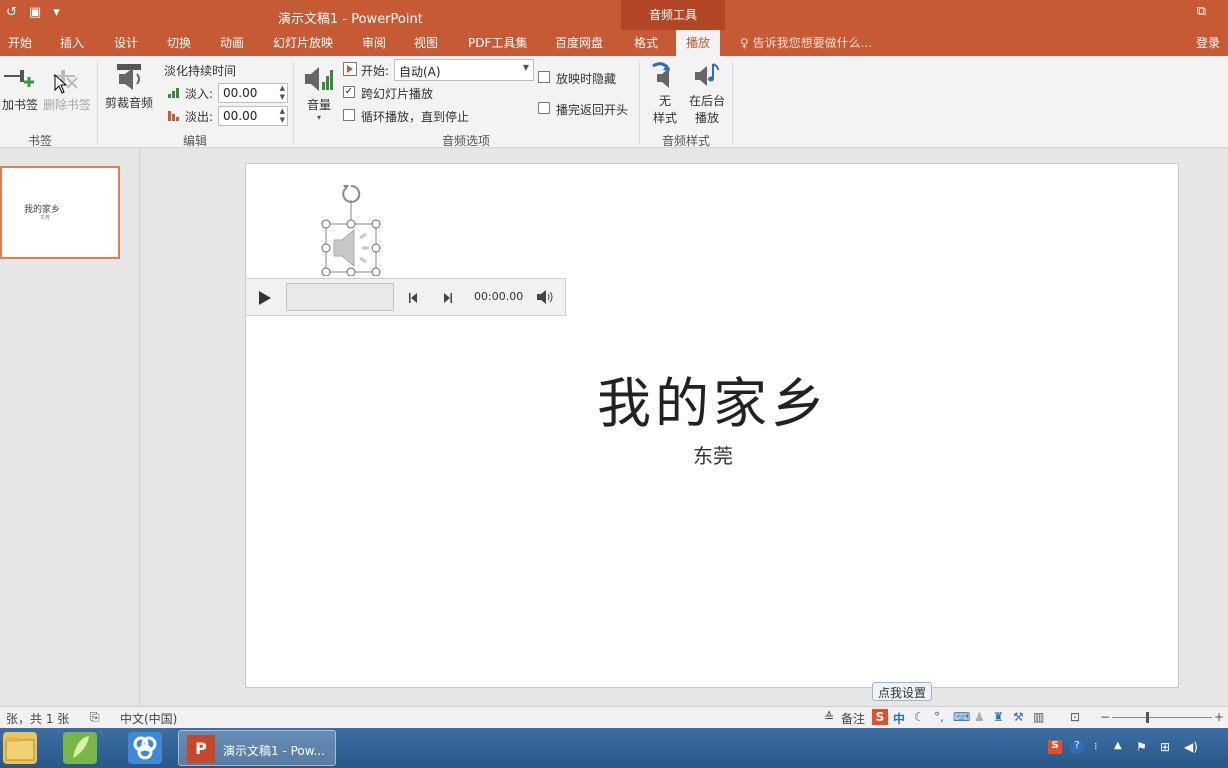 The width and height of the screenshot is (1228, 768). What do you see at coordinates (405, 297) in the screenshot?
I see `audio-player-bar: 00:00.00` at bounding box center [405, 297].